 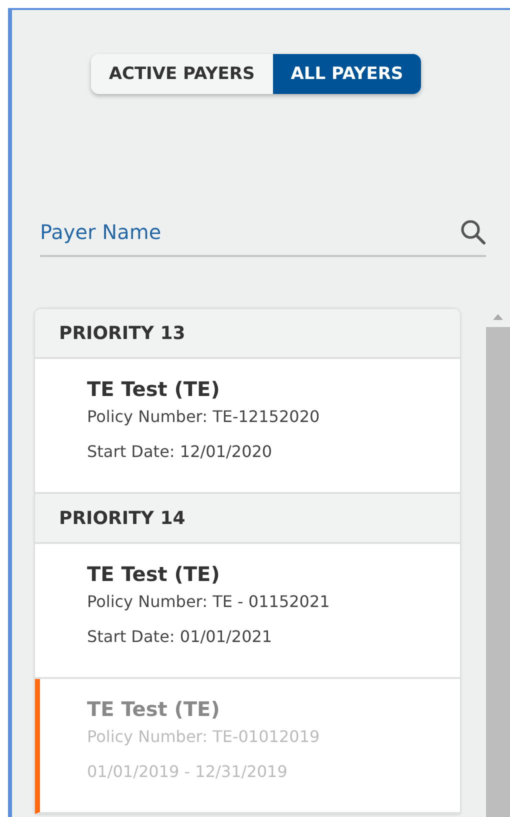 I want to click on policy-number: Policy Number: TE-01012019, so click(x=204, y=736).